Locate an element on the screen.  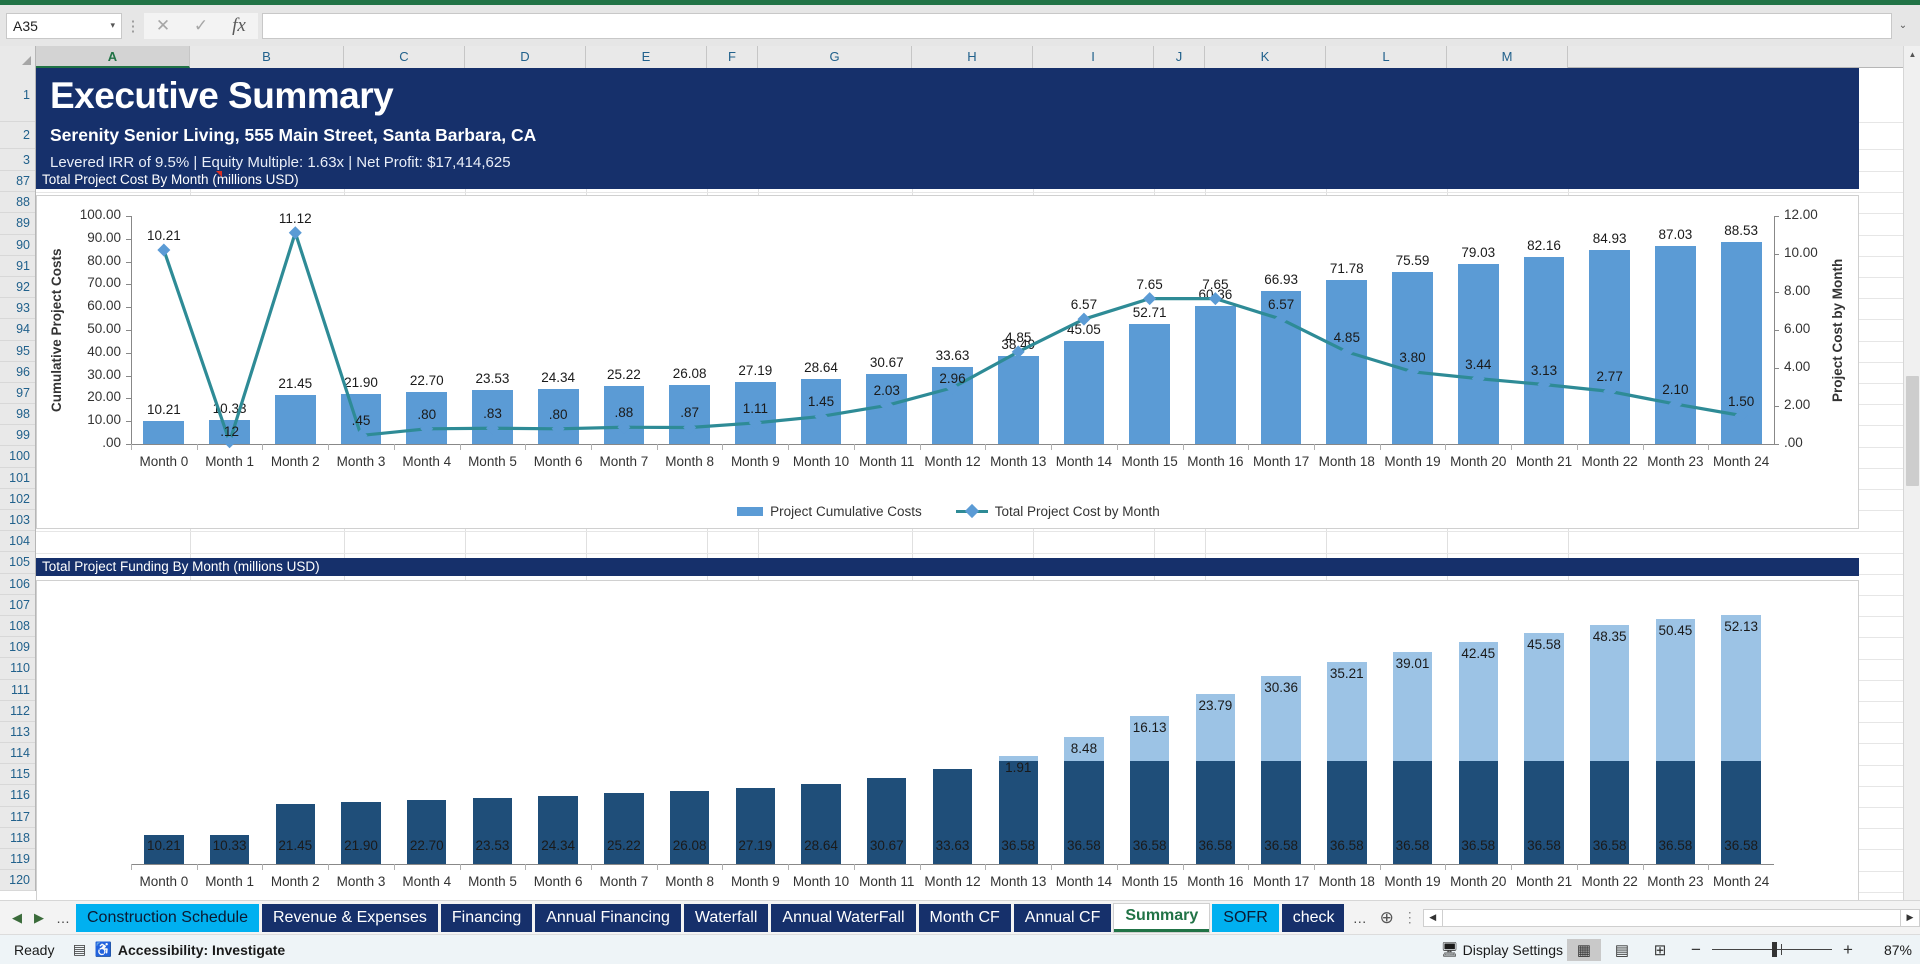
row-header-2: 2 is located at coordinates (17, 135).